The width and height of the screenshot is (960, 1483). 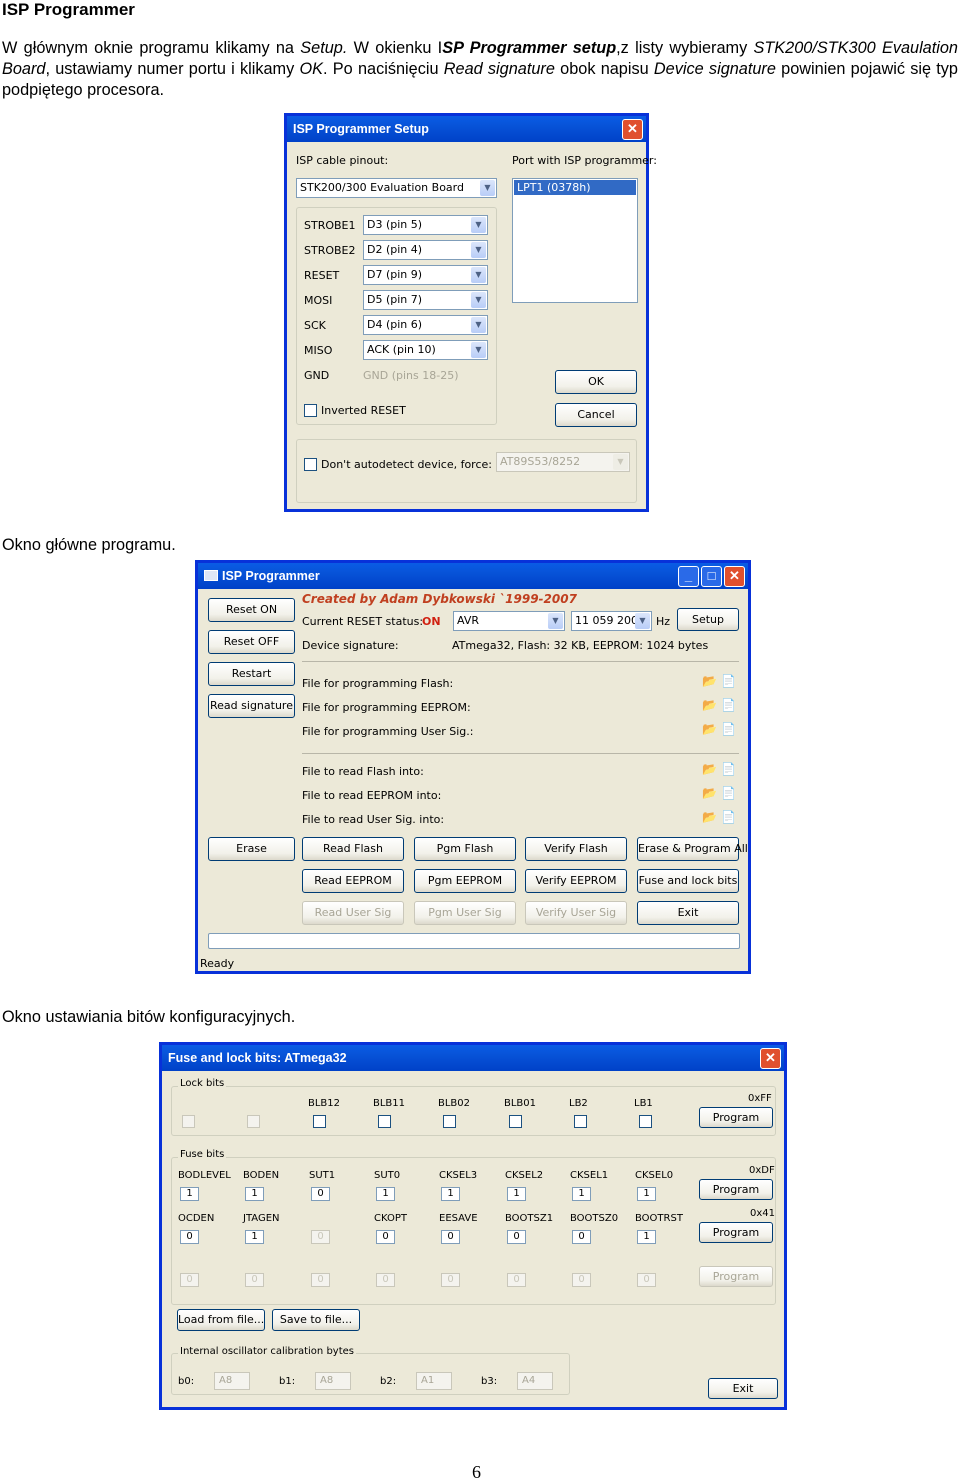 What do you see at coordinates (186, 1381) in the screenshot?
I see `osc-byte-label: b0:` at bounding box center [186, 1381].